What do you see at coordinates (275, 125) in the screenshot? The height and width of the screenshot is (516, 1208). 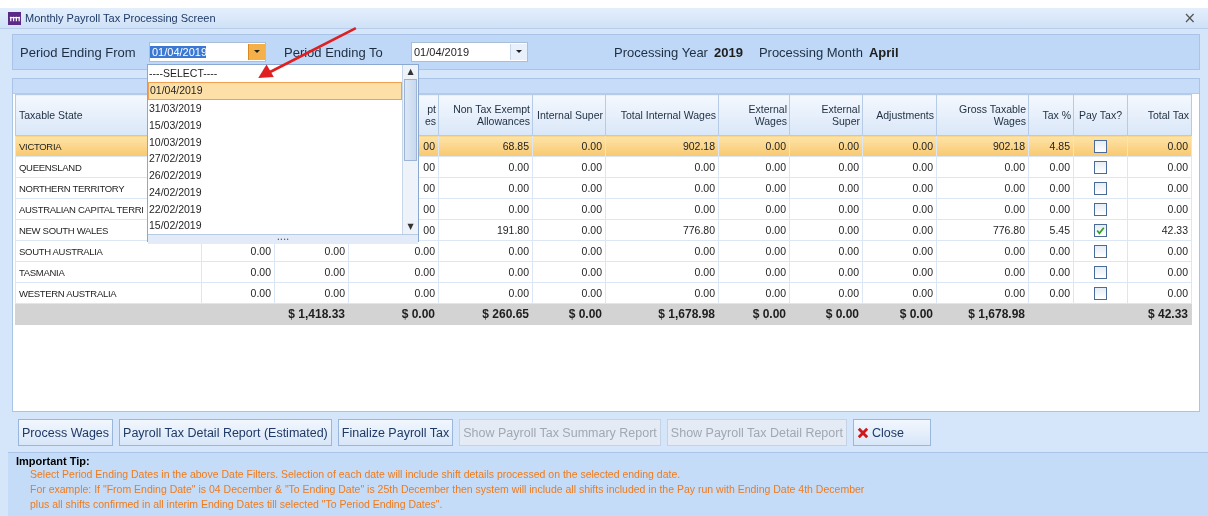 I see `dropdown-item: 15/03/2019` at bounding box center [275, 125].